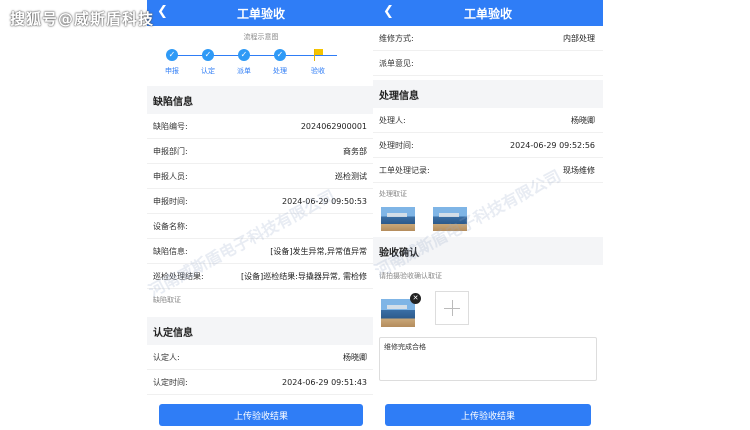 Image resolution: width=750 pixels, height=430 pixels. Describe the element at coordinates (280, 62) in the screenshot. I see `step-process: ✓ 处理` at that location.